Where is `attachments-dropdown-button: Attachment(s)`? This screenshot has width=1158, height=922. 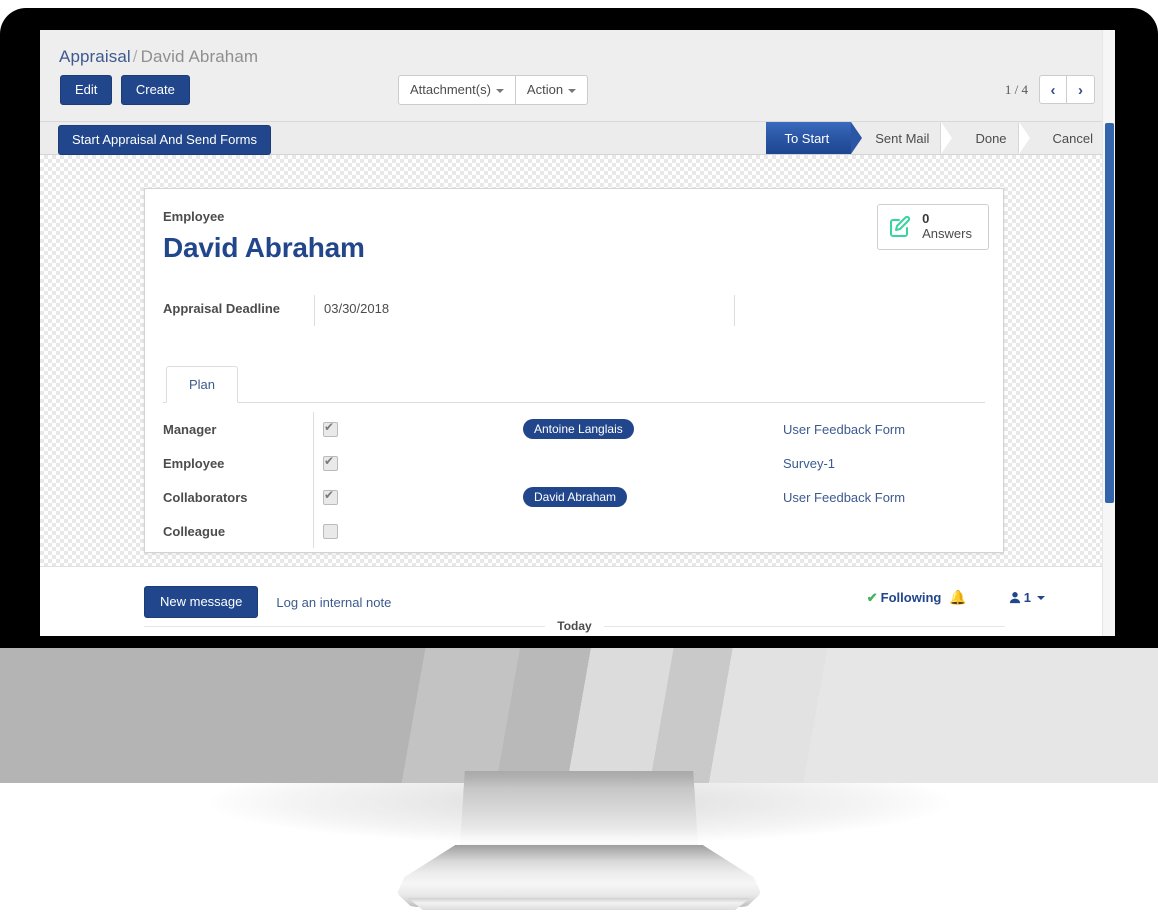
attachments-dropdown-button: Attachment(s) is located at coordinates (457, 90).